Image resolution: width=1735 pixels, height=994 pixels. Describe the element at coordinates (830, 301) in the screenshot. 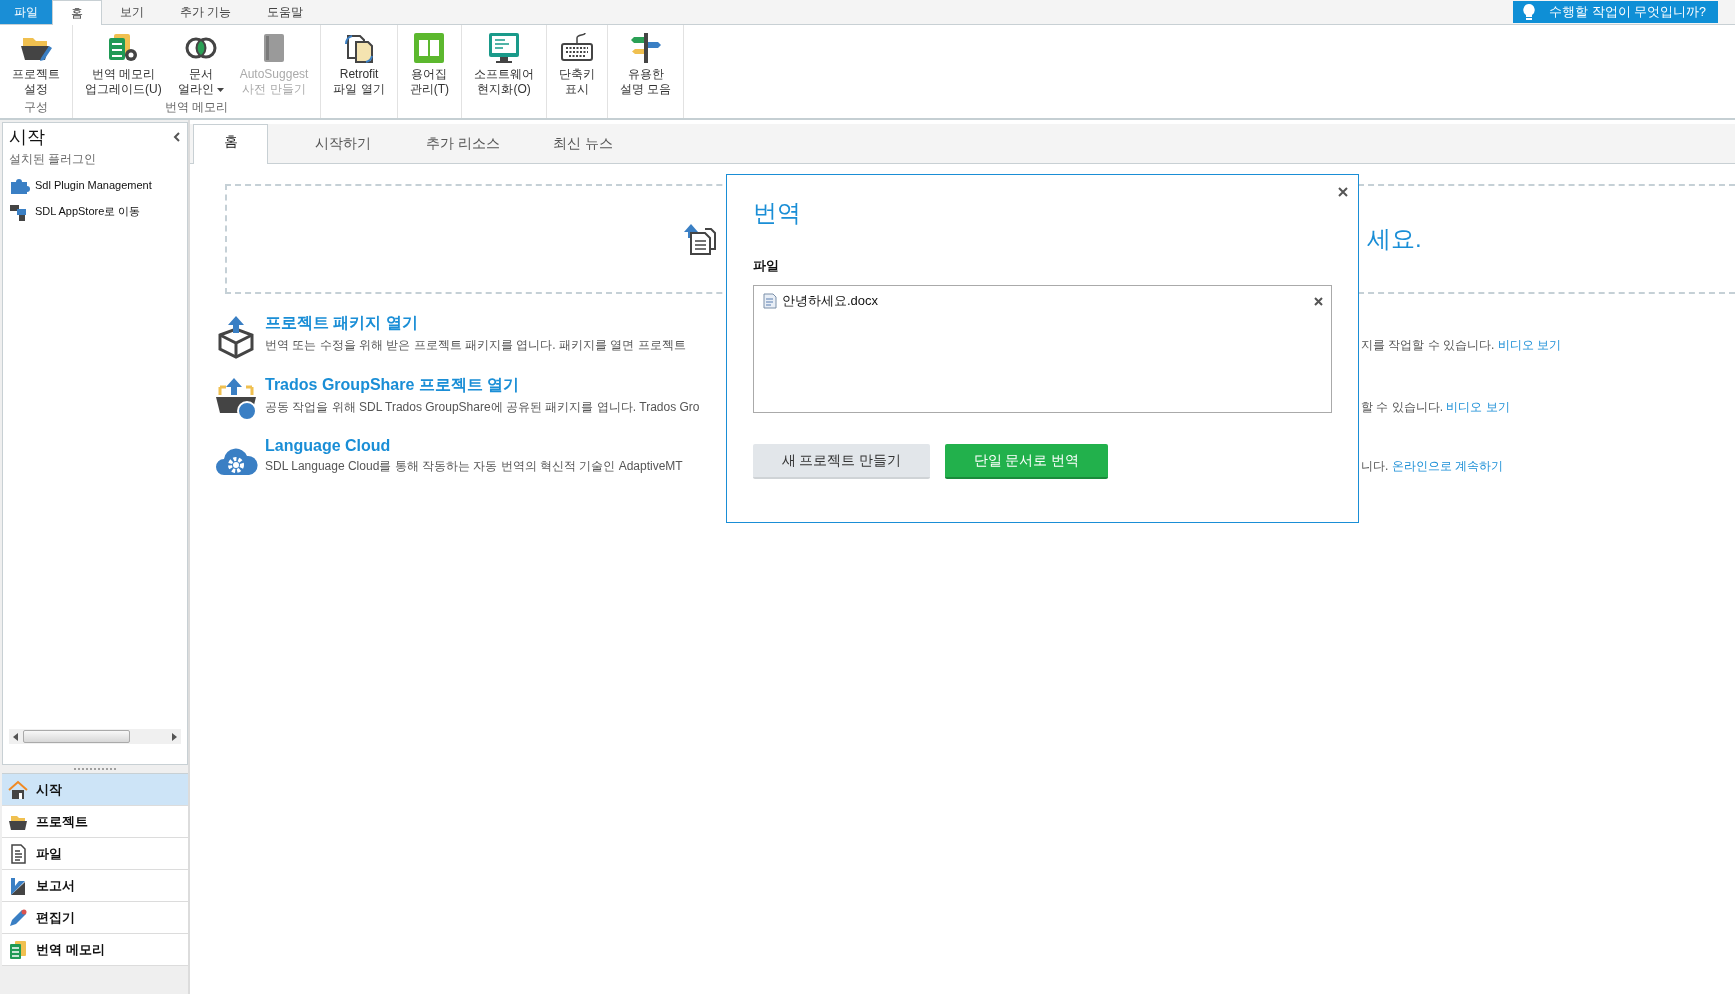

I see `file-name: 안녕하세요.docx` at that location.